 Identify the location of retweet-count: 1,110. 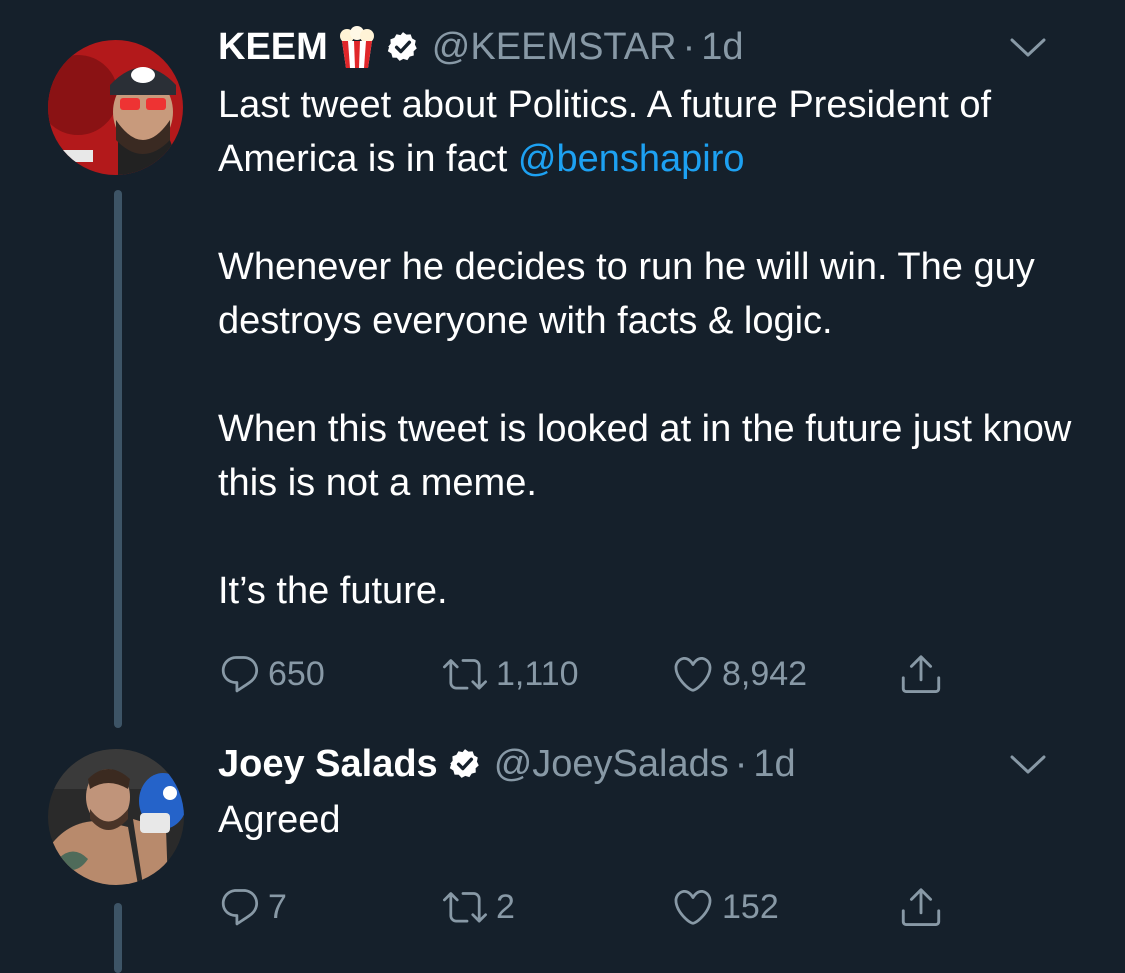
(537, 673).